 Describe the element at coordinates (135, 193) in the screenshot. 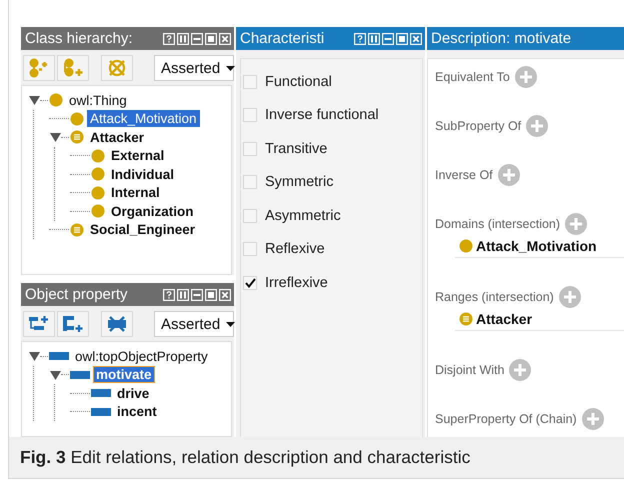

I see `tree-item: Internal` at that location.